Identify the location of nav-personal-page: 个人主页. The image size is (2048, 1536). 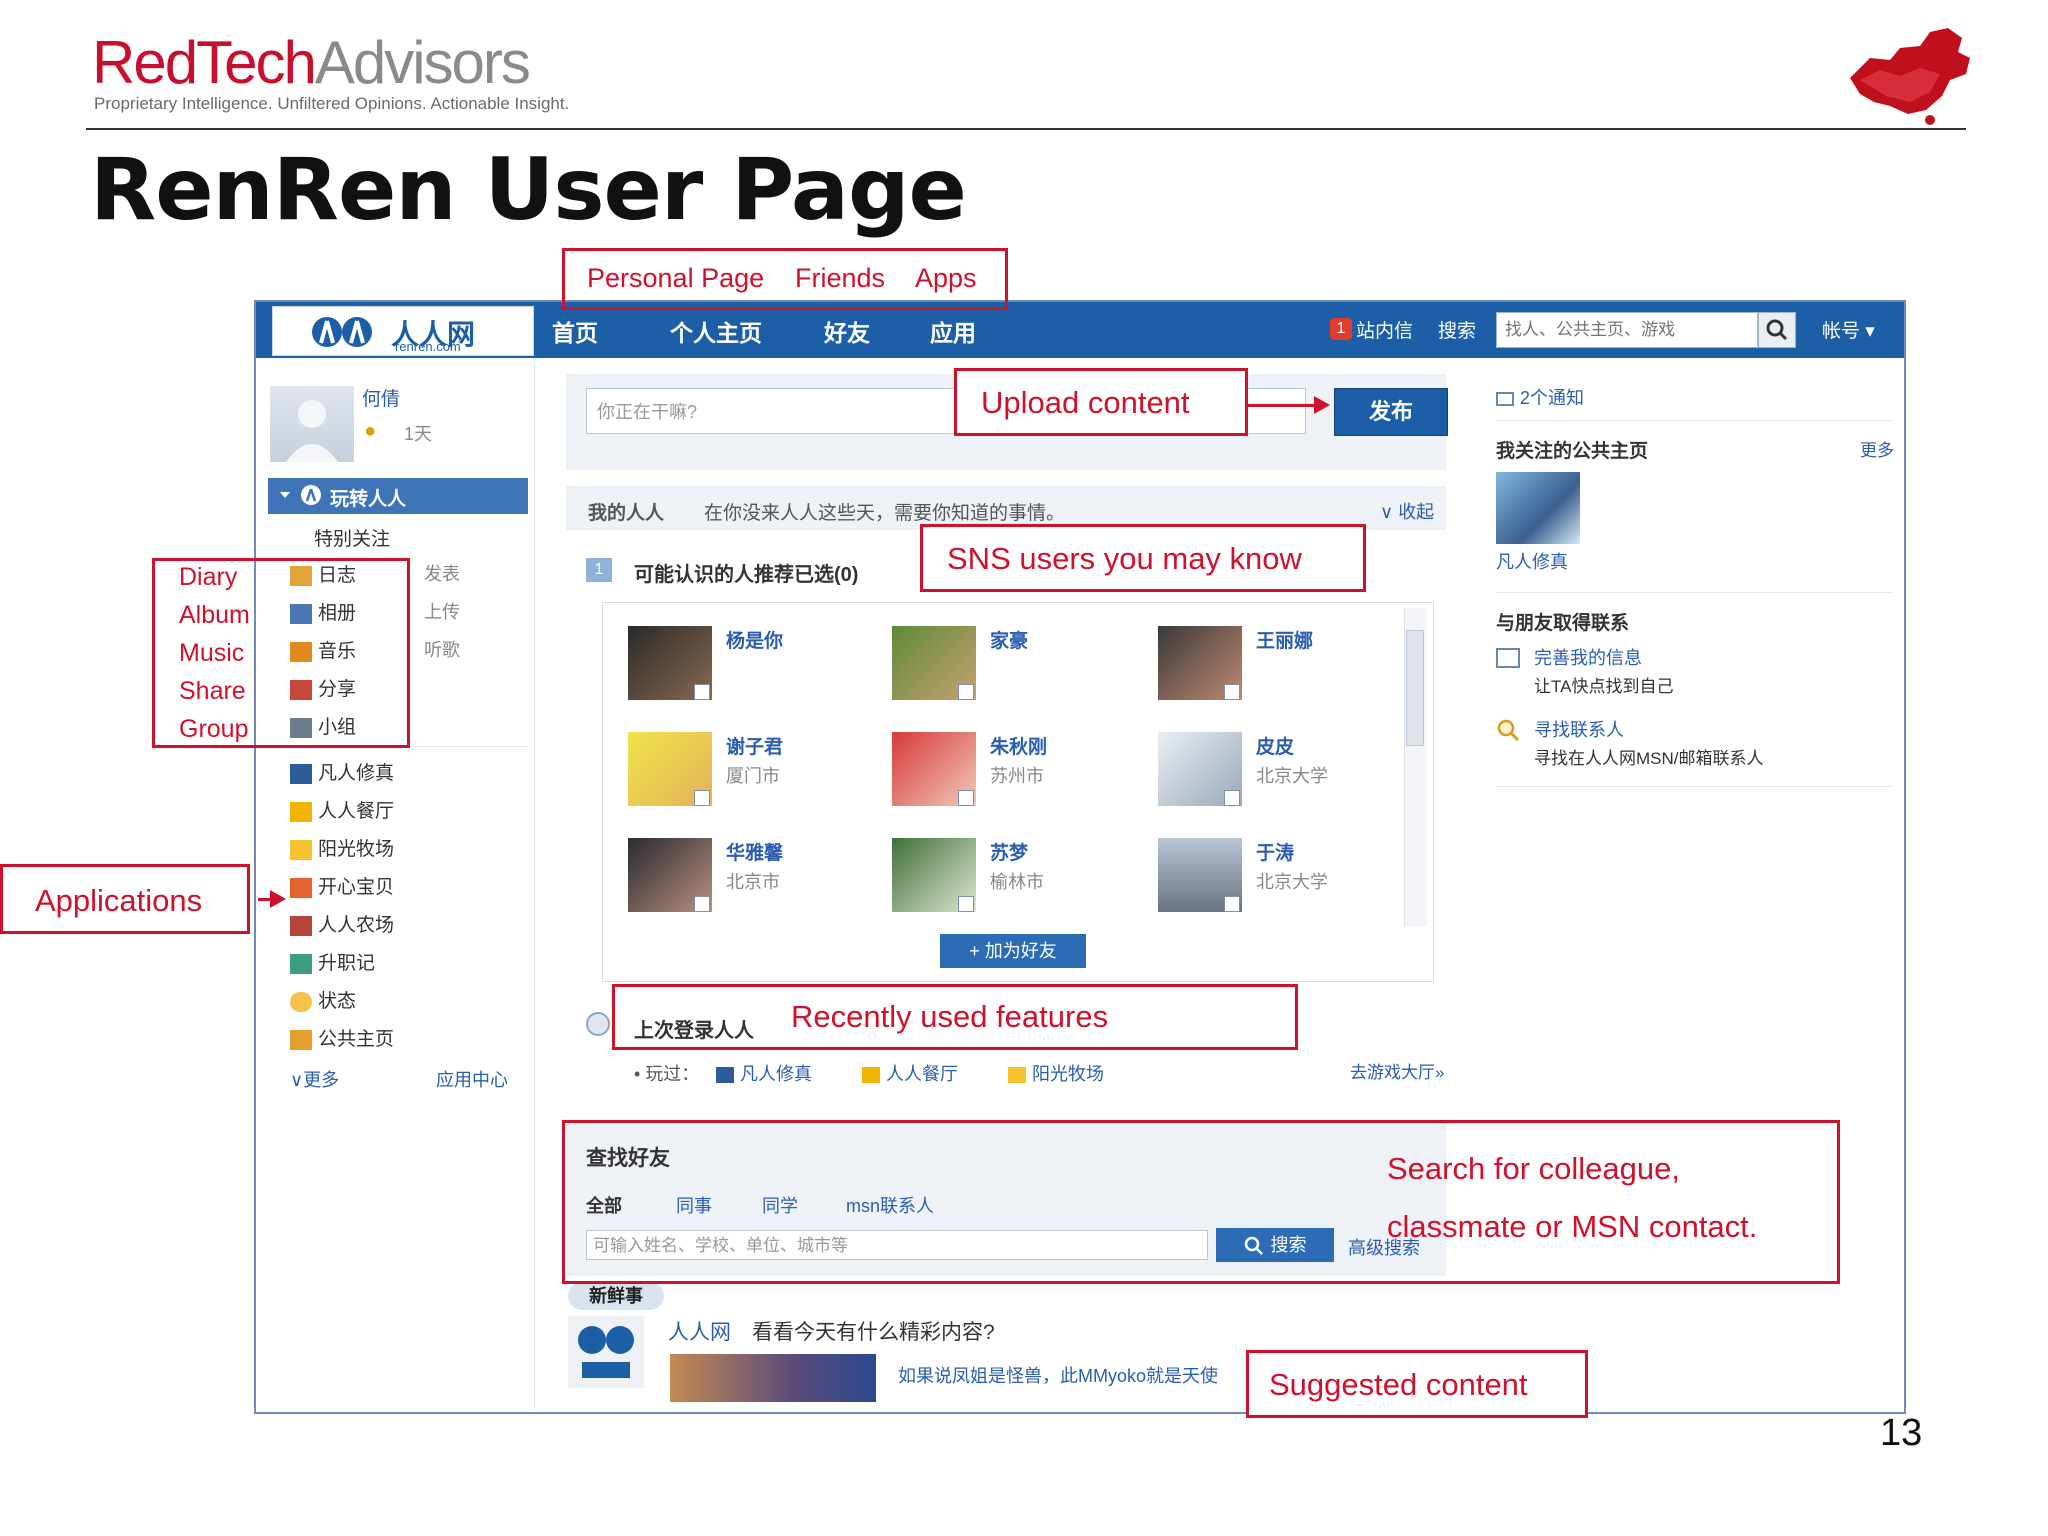
(716, 331).